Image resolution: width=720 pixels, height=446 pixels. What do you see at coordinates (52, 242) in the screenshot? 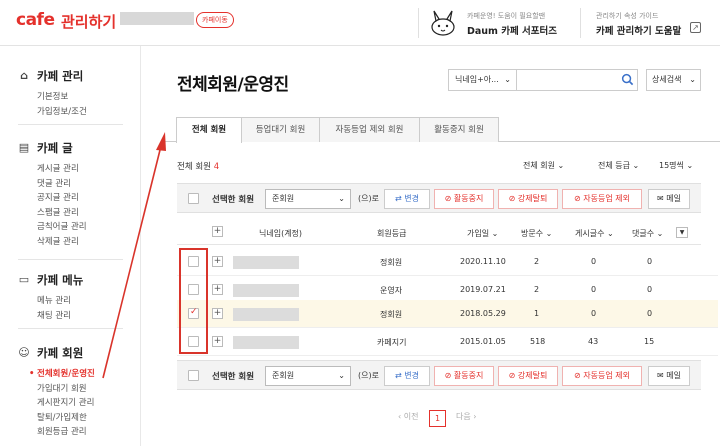
I see `sidebar-item-deleted: 삭제글 관리` at bounding box center [52, 242].